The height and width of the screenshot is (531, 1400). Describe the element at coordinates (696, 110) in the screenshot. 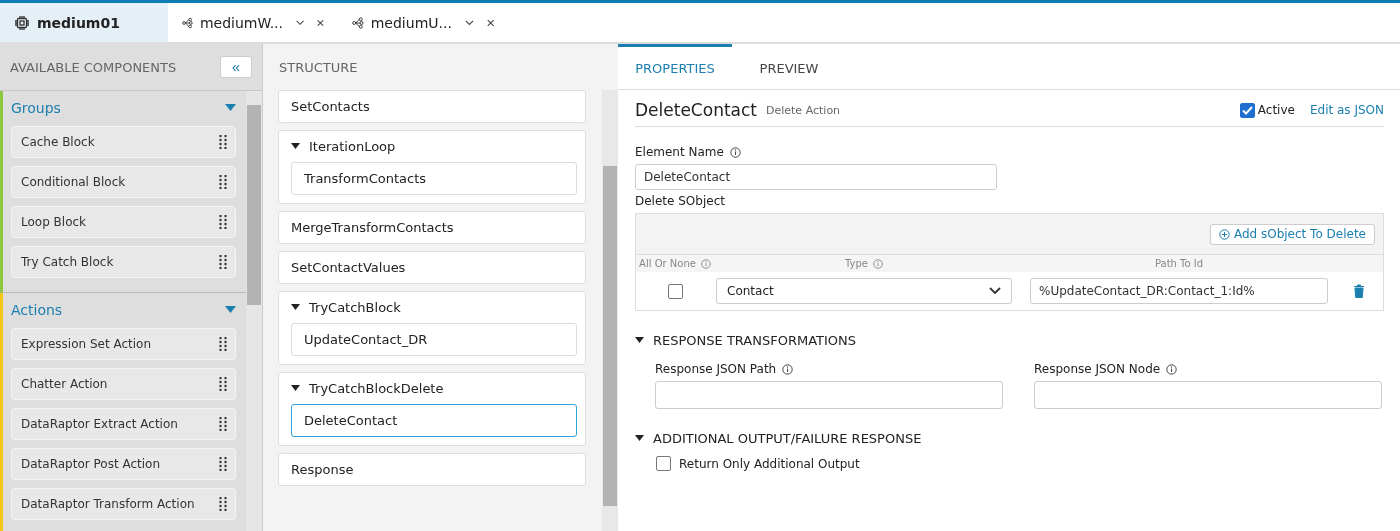

I see `element-title: DeleteContact` at that location.